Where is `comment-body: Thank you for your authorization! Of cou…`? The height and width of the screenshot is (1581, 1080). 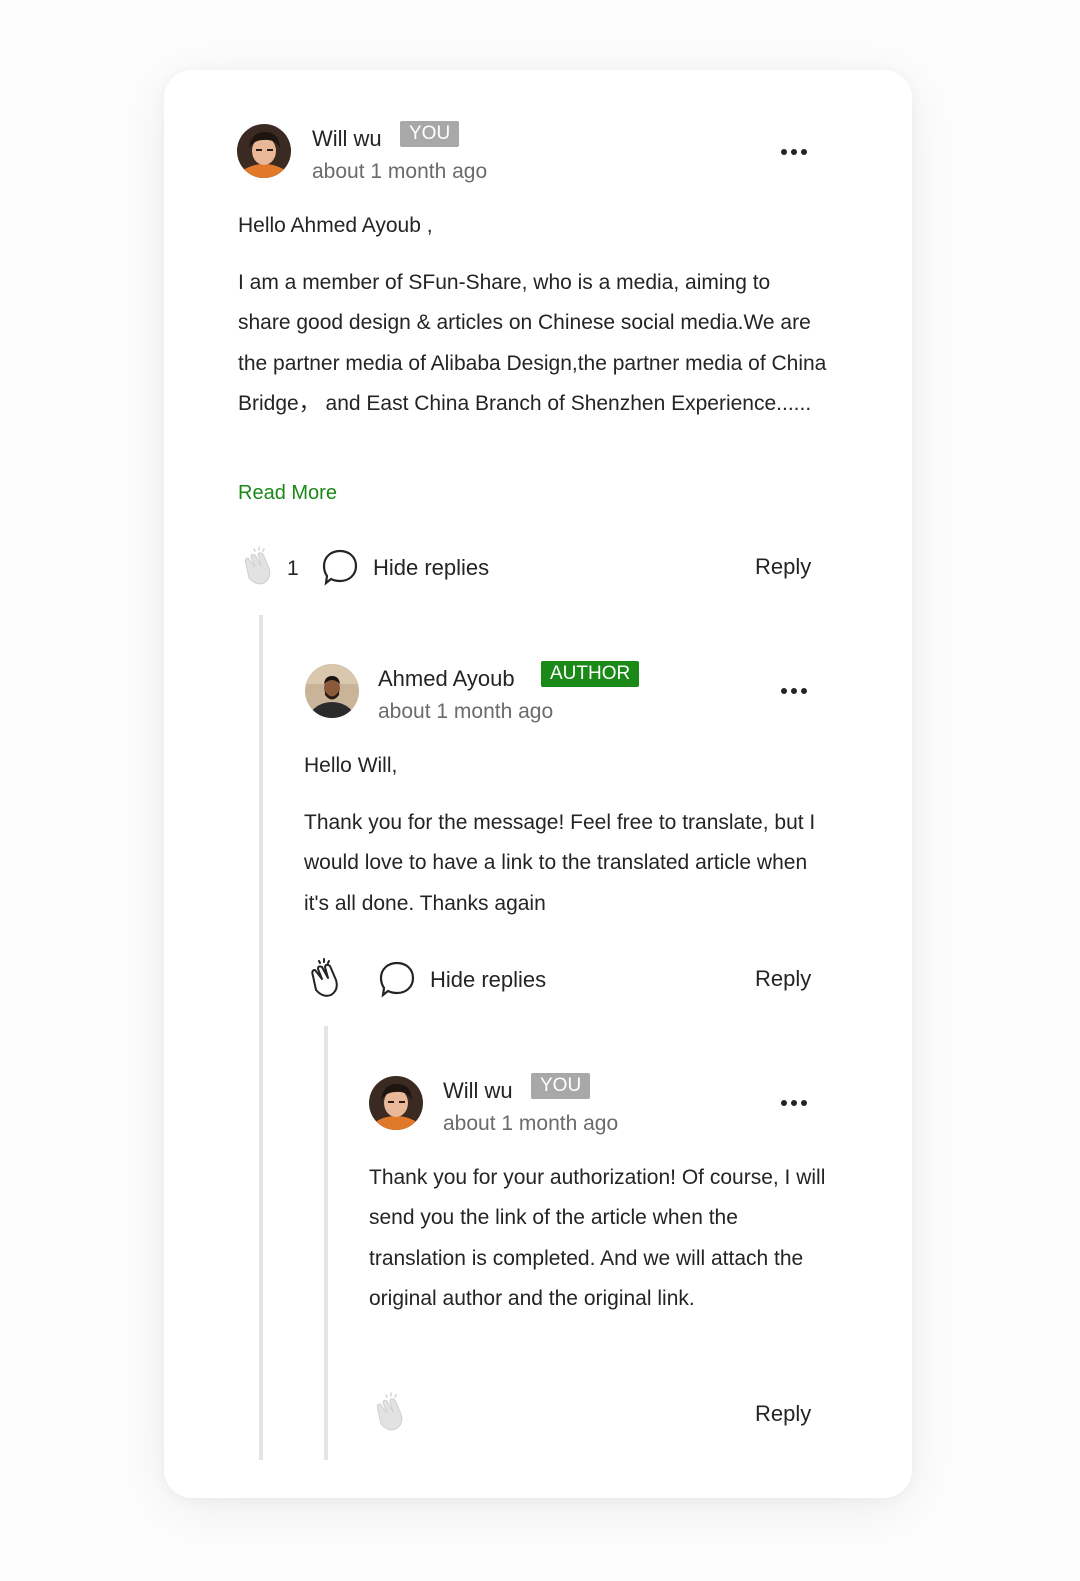 comment-body: Thank you for your authorization! Of cou… is located at coordinates (597, 1238).